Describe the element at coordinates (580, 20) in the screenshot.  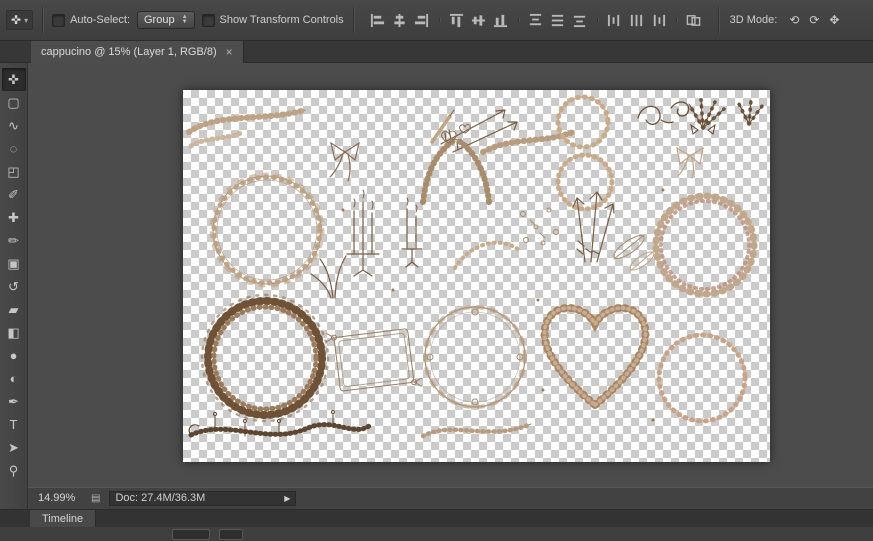
I see `distribute-bottom-edges-icon` at that location.